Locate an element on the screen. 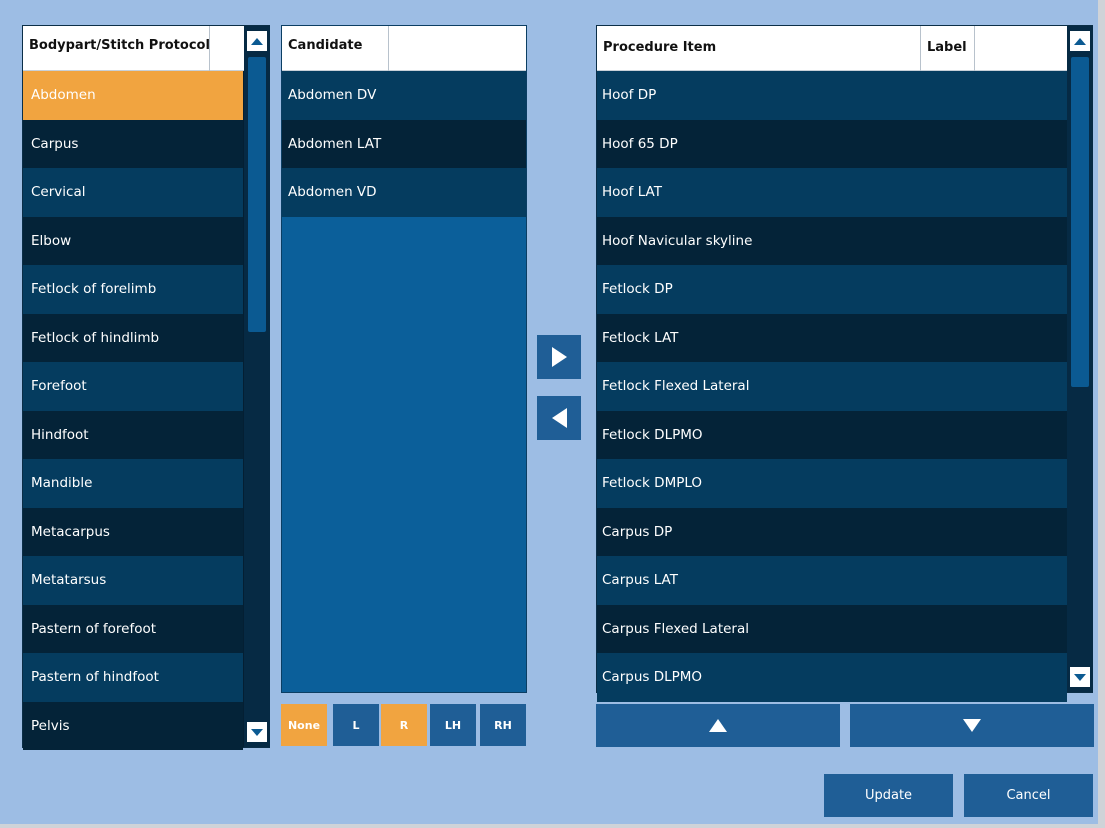 This screenshot has width=1105, height=828. list-item: Carpus LAT is located at coordinates (832, 580).